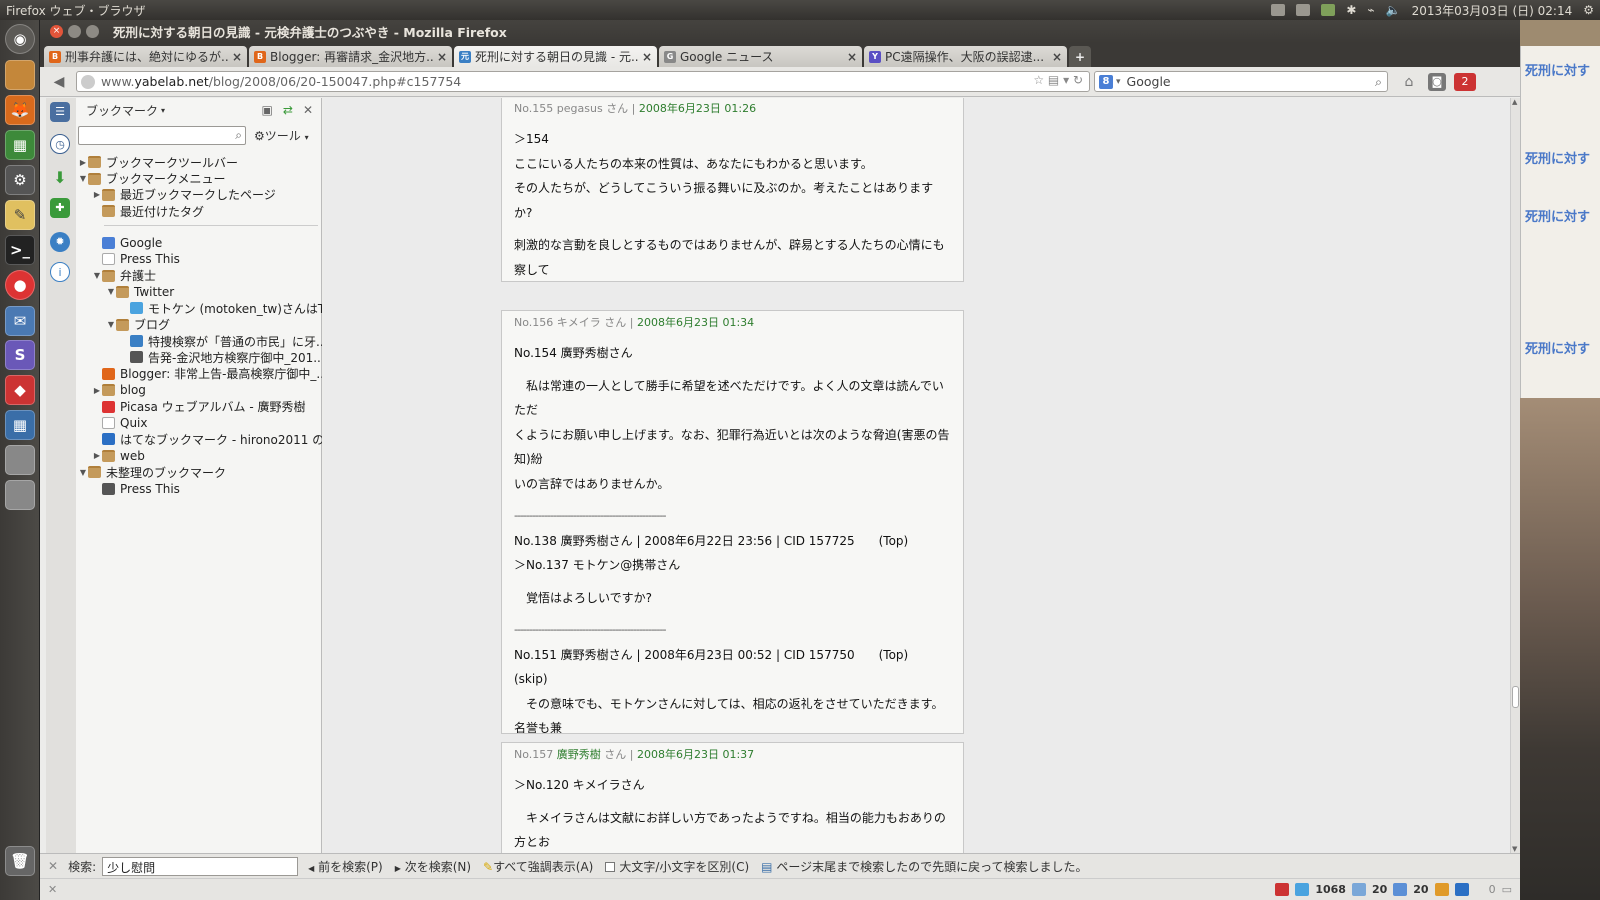 This screenshot has width=1600, height=900. Describe the element at coordinates (162, 135) in the screenshot. I see `sidebar-search-input: ⌕` at that location.